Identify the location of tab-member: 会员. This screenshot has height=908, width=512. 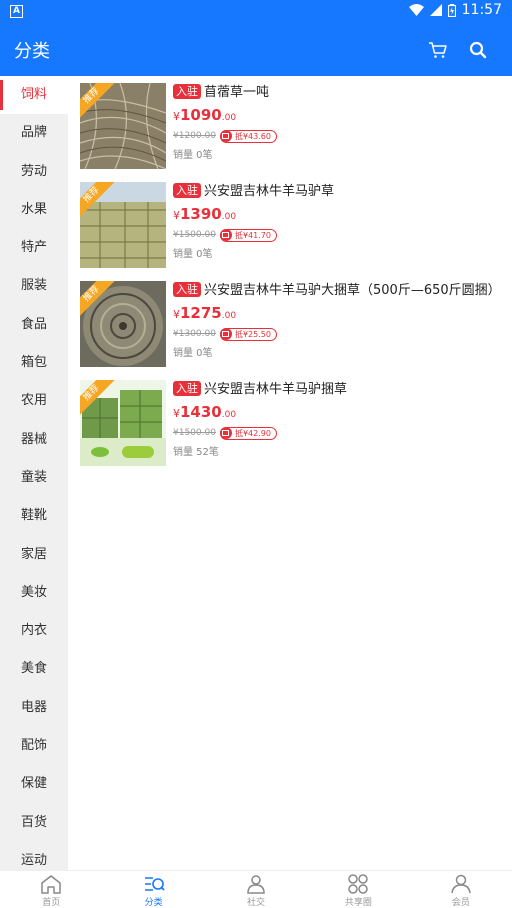
(461, 889).